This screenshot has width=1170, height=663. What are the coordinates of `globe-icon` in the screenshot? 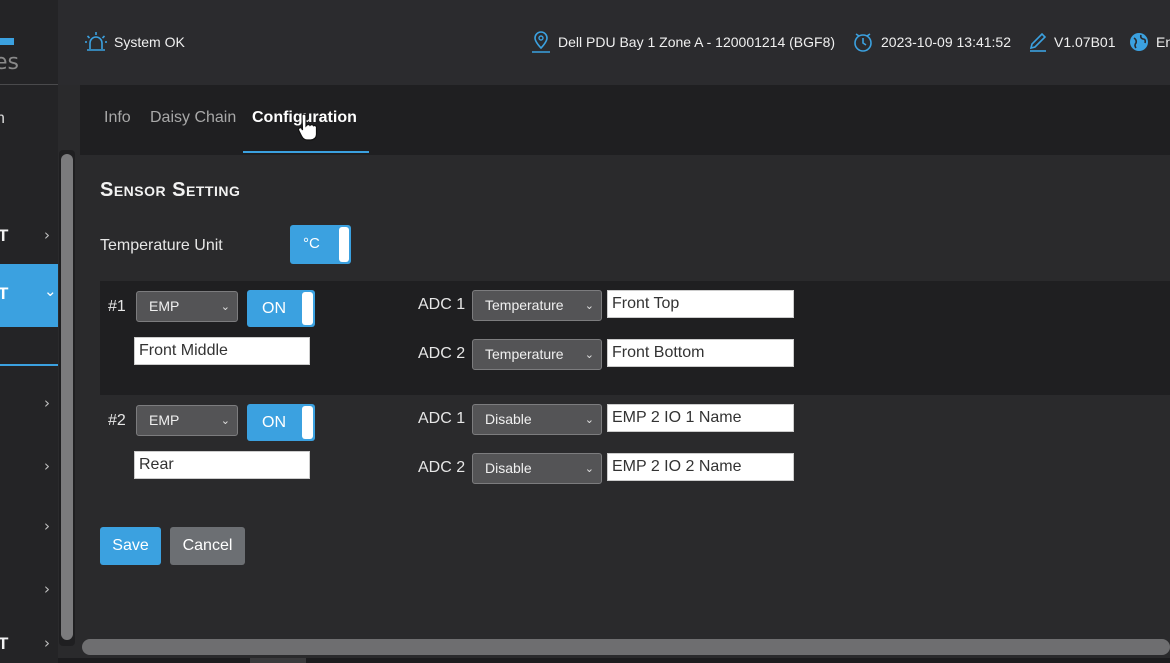 It's located at (1139, 42).